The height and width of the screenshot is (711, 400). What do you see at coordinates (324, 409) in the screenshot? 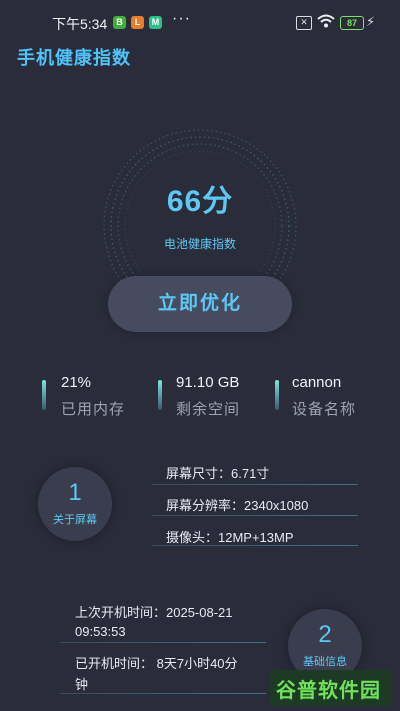
I see `device-name-label: 设备名称` at bounding box center [324, 409].